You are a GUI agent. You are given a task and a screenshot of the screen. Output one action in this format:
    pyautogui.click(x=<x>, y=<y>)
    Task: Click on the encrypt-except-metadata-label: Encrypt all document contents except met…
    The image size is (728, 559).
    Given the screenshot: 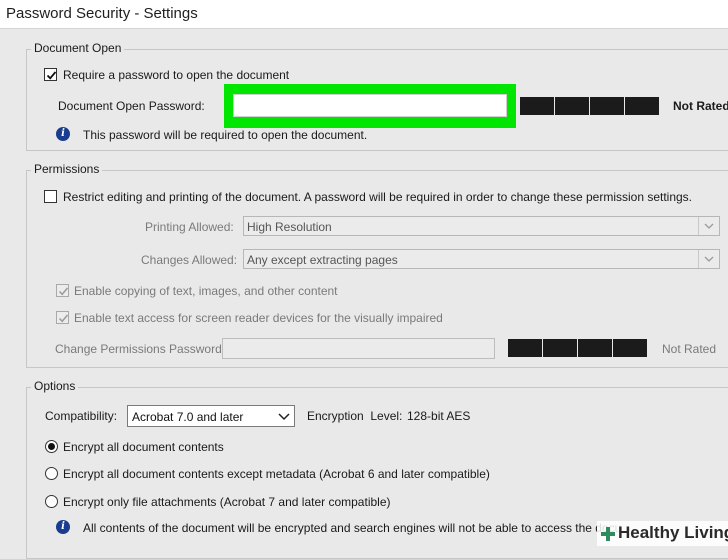 What is the action you would take?
    pyautogui.click(x=276, y=474)
    